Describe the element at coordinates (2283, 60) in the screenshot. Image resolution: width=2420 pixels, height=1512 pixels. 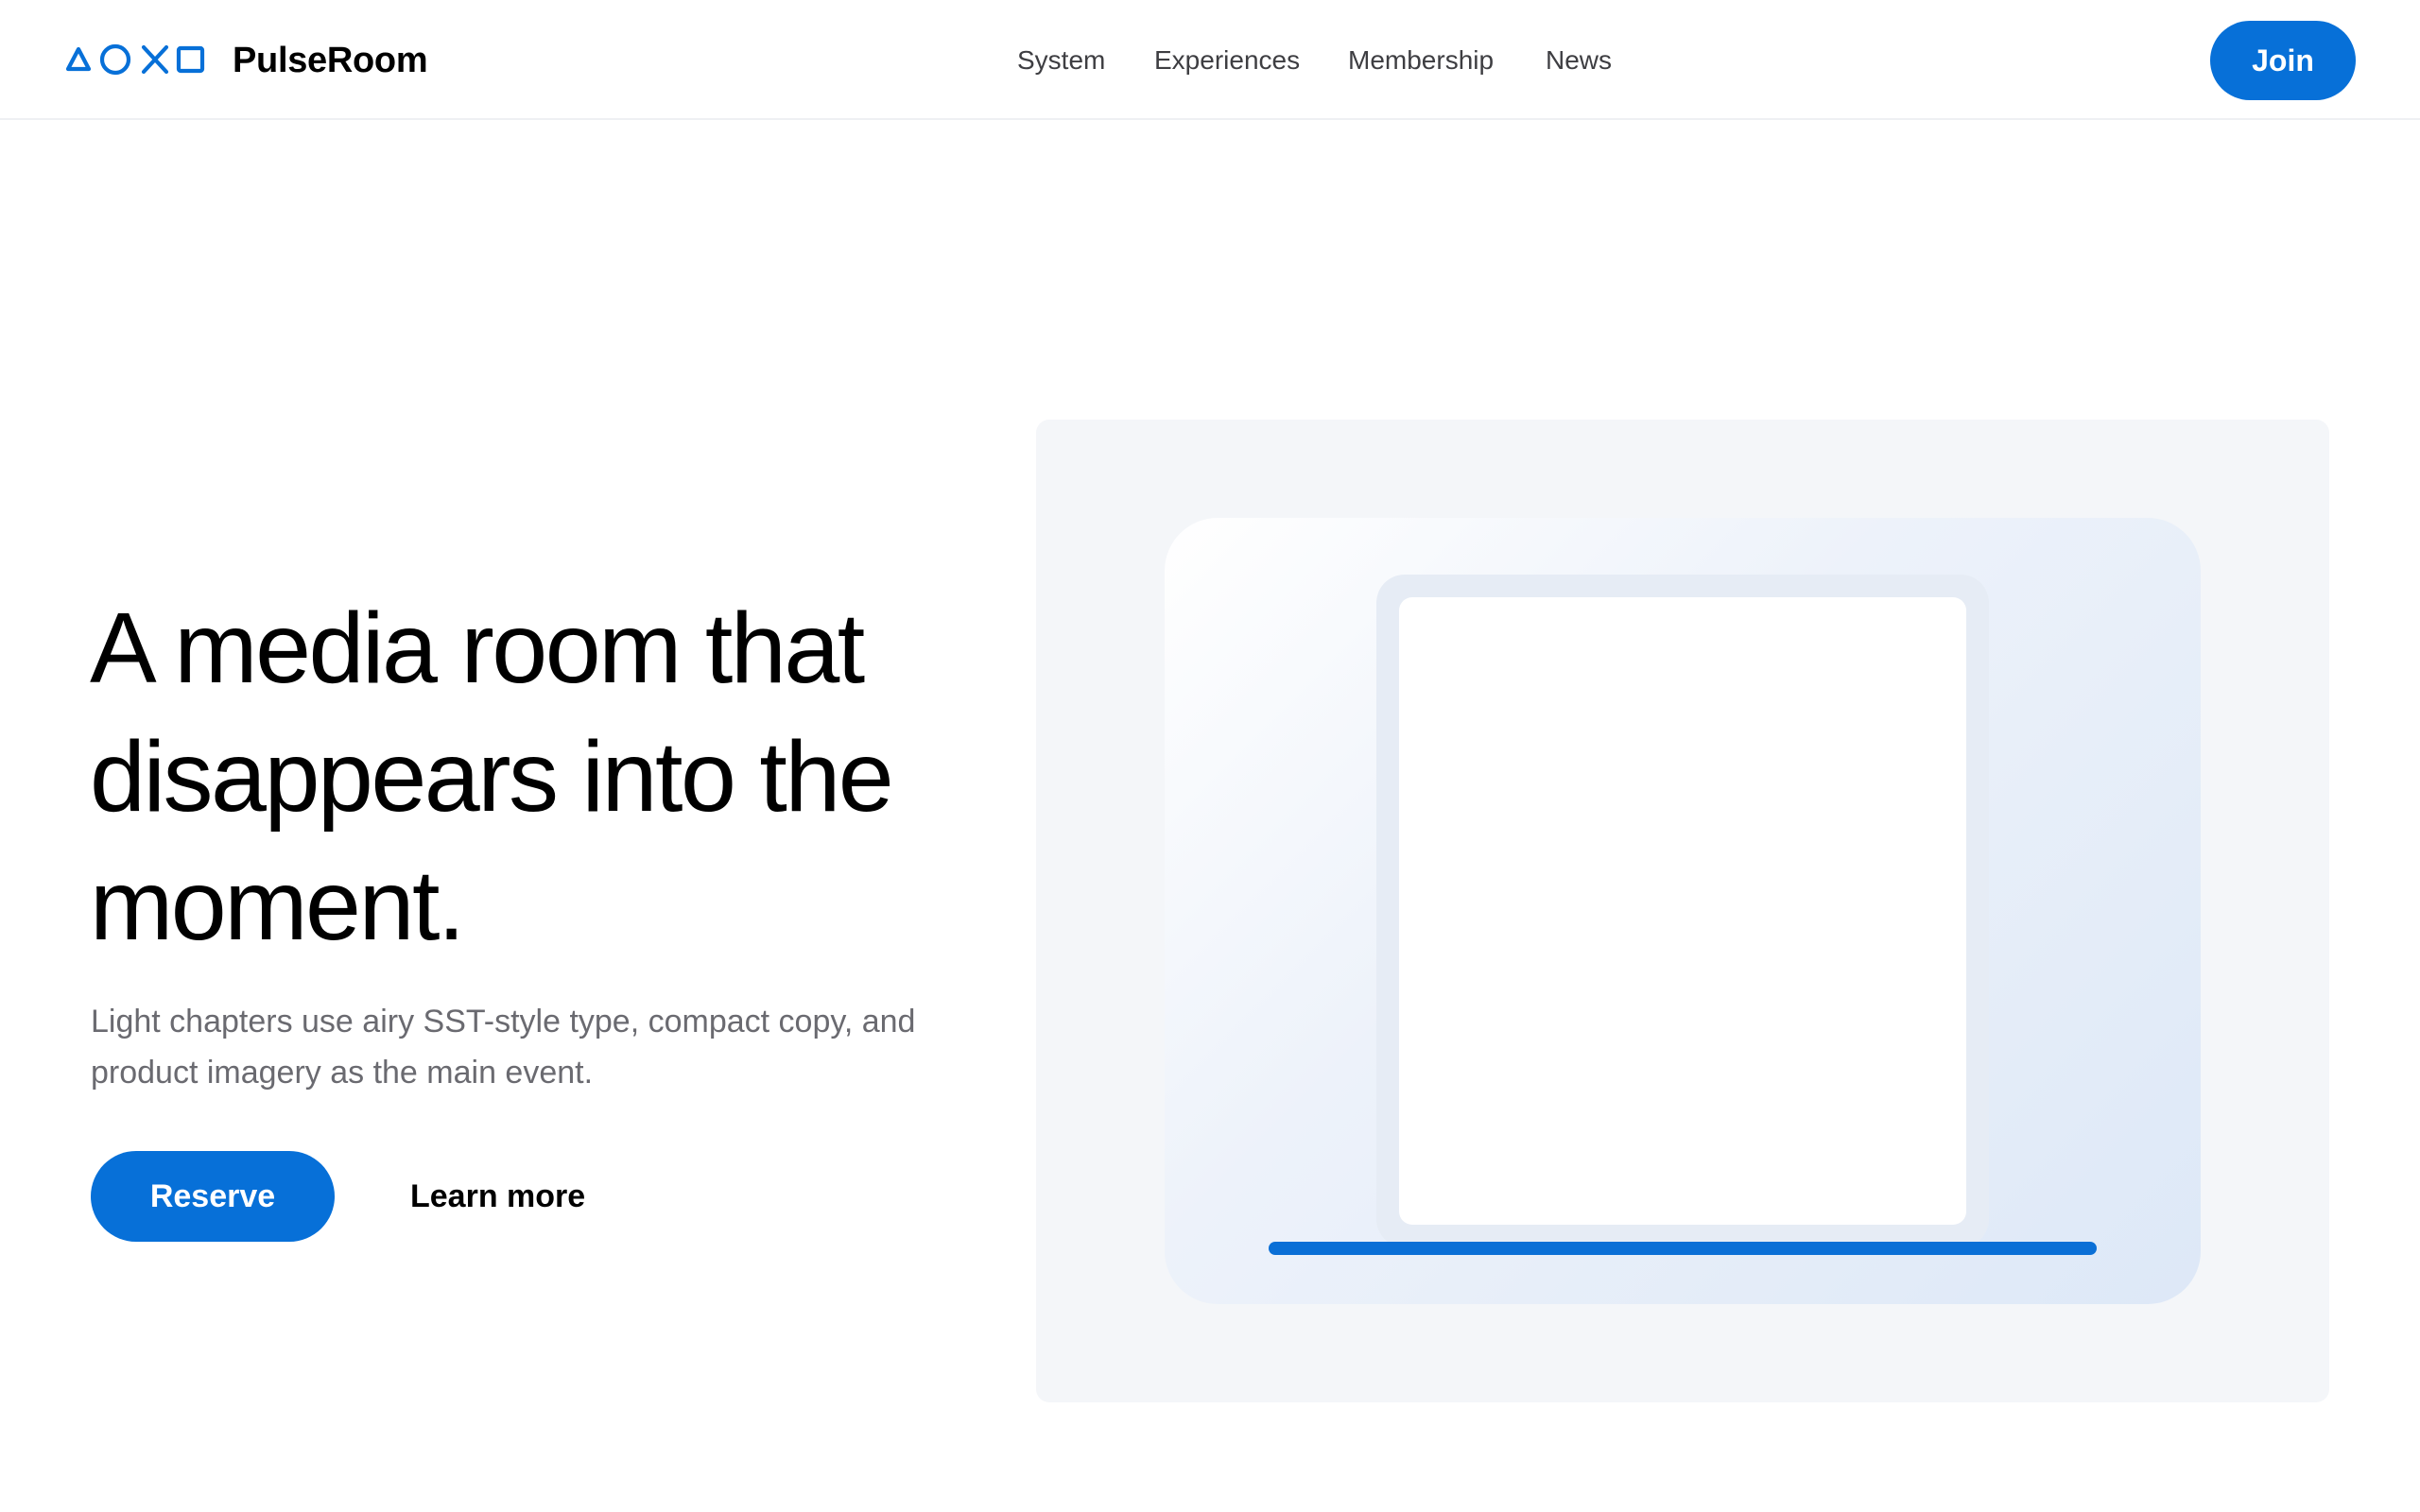
I see `join-button: Join` at that location.